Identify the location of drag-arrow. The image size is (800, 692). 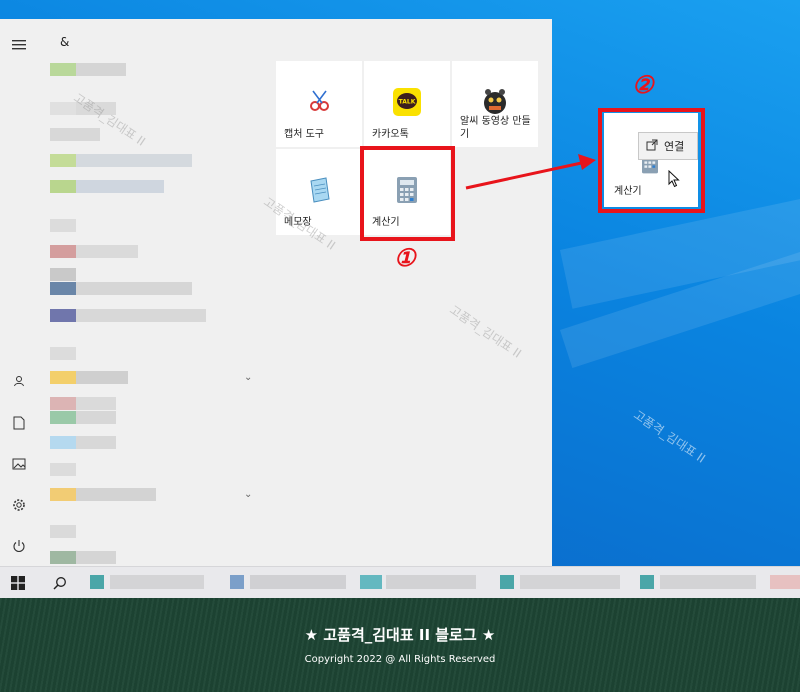
(530, 172).